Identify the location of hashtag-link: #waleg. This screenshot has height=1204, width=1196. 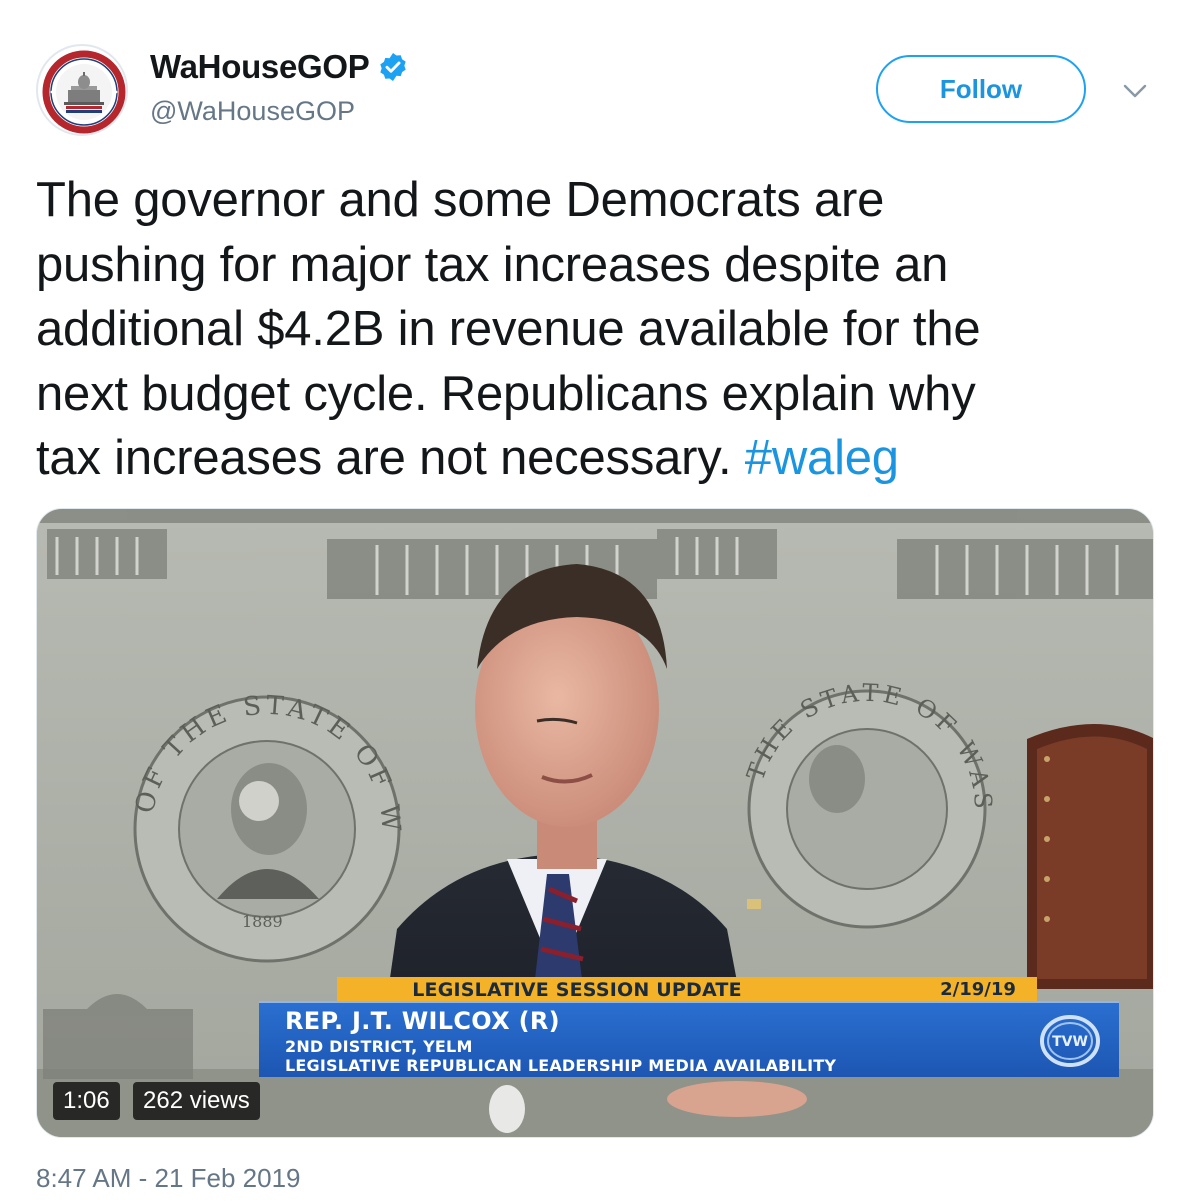
(822, 458).